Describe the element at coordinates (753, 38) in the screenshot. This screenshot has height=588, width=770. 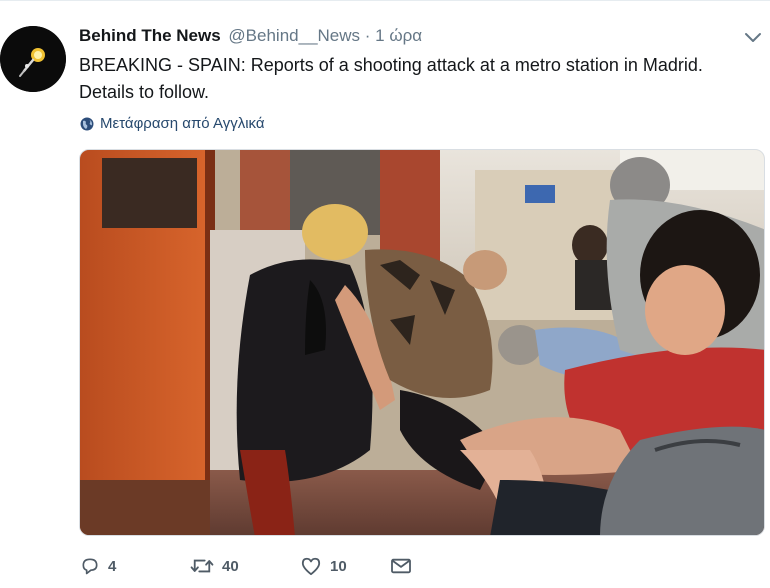
I see `chevron-down-icon` at that location.